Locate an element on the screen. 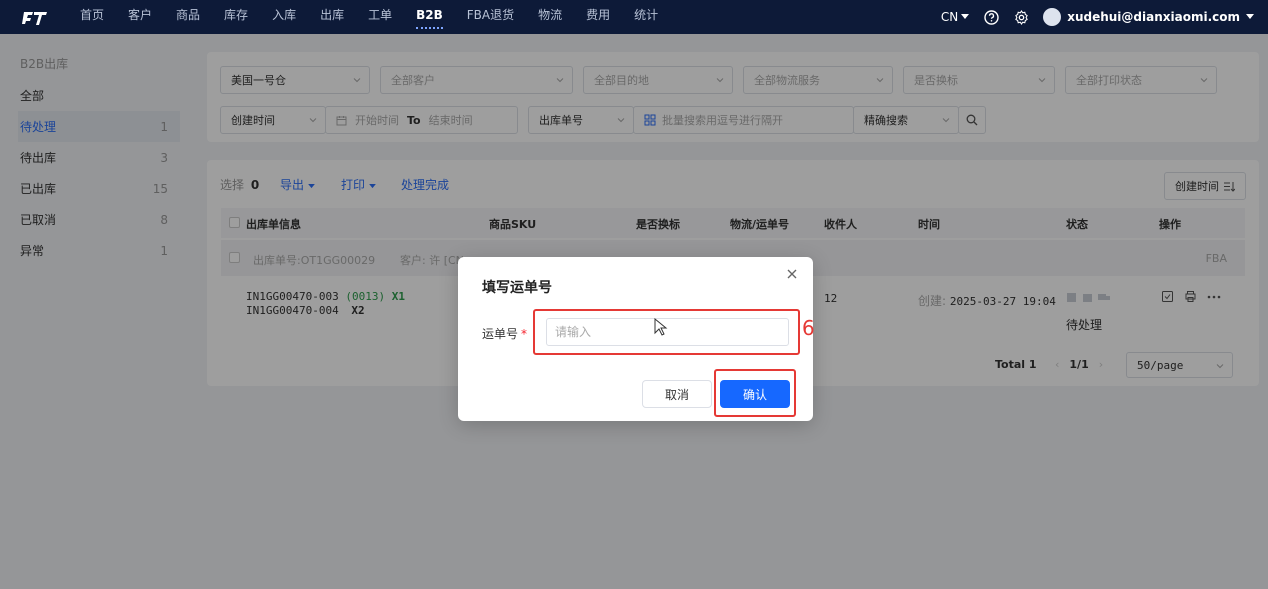  nav-item-4: 入库 is located at coordinates (284, 17).